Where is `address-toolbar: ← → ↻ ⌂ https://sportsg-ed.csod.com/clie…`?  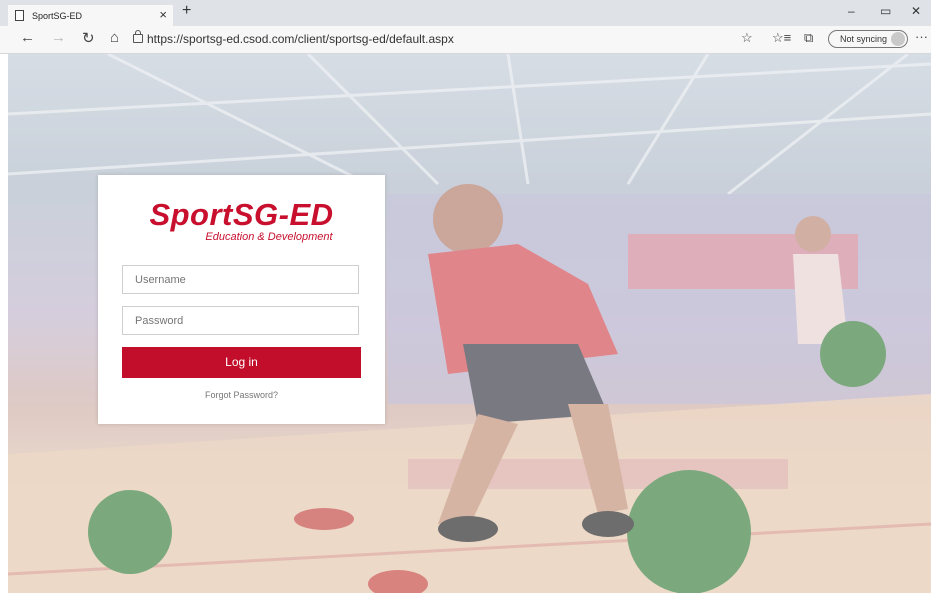
address-toolbar: ← → ↻ ⌂ https://sportsg-ed.csod.com/clie… is located at coordinates (465, 40).